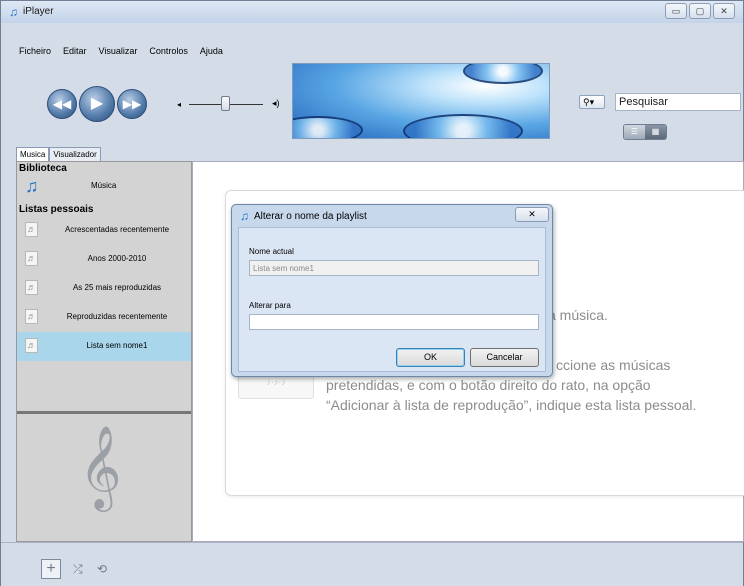 Image resolution: width=744 pixels, height=586 pixels. Describe the element at coordinates (613, 365) in the screenshot. I see `hint-text: ccione as músicas` at that location.